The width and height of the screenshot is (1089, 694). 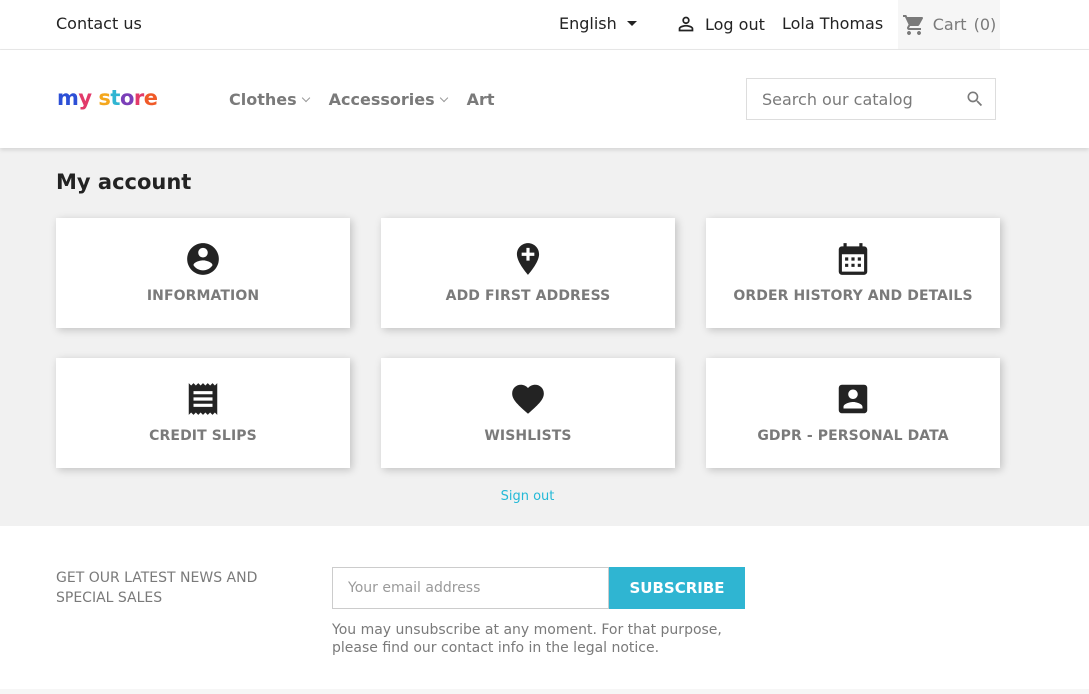 What do you see at coordinates (857, 99) in the screenshot?
I see `search-input` at bounding box center [857, 99].